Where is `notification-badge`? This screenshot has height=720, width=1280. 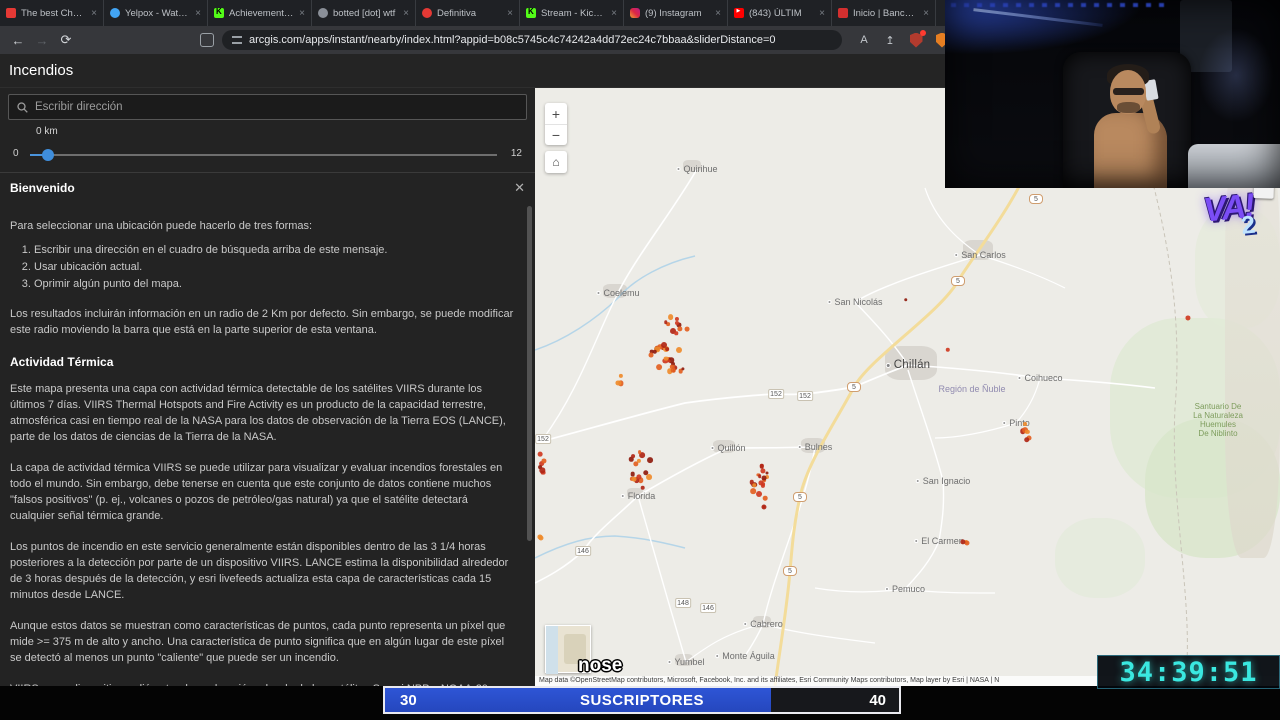
notification-badge is located at coordinates (923, 33).